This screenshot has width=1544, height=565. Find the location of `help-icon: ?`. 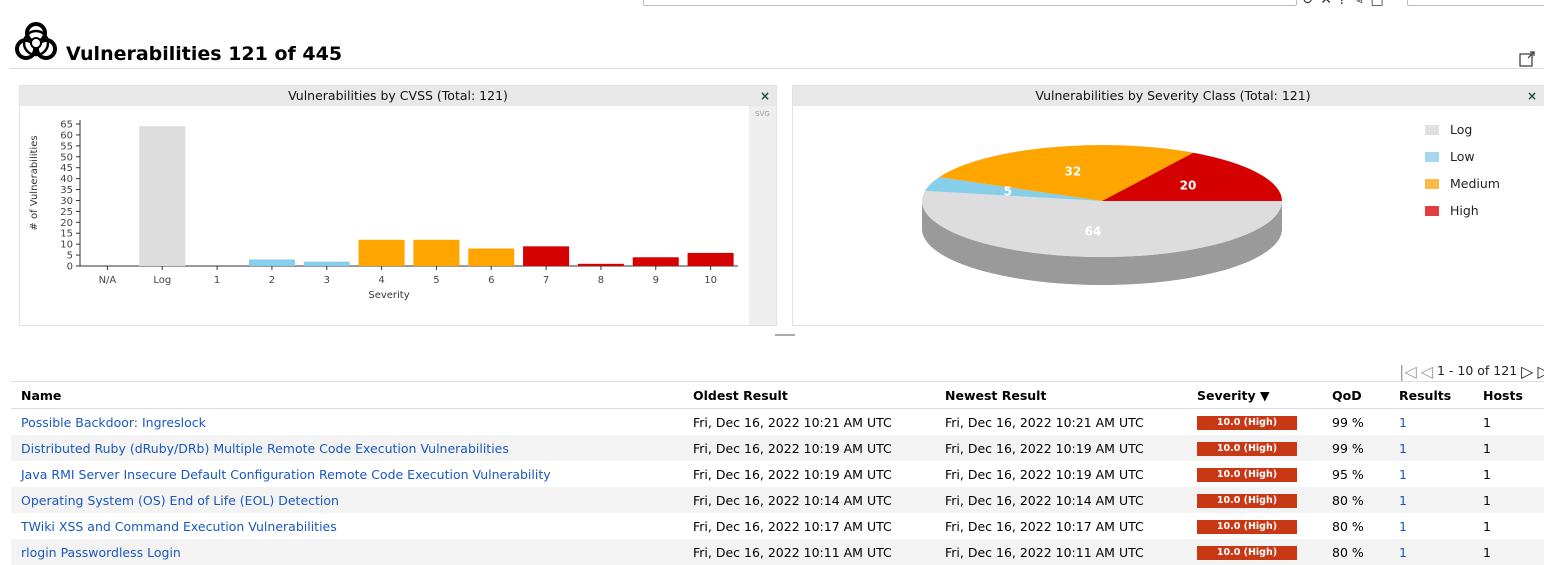

help-icon: ? is located at coordinates (1342, 4).